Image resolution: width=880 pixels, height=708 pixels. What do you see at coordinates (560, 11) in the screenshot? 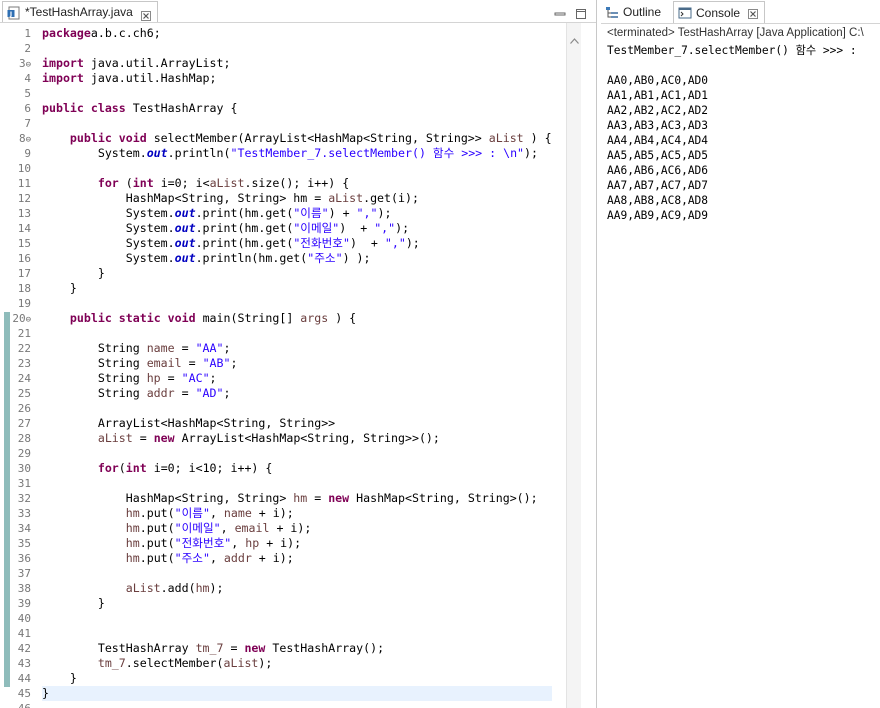
I see `minimize-icon` at bounding box center [560, 11].